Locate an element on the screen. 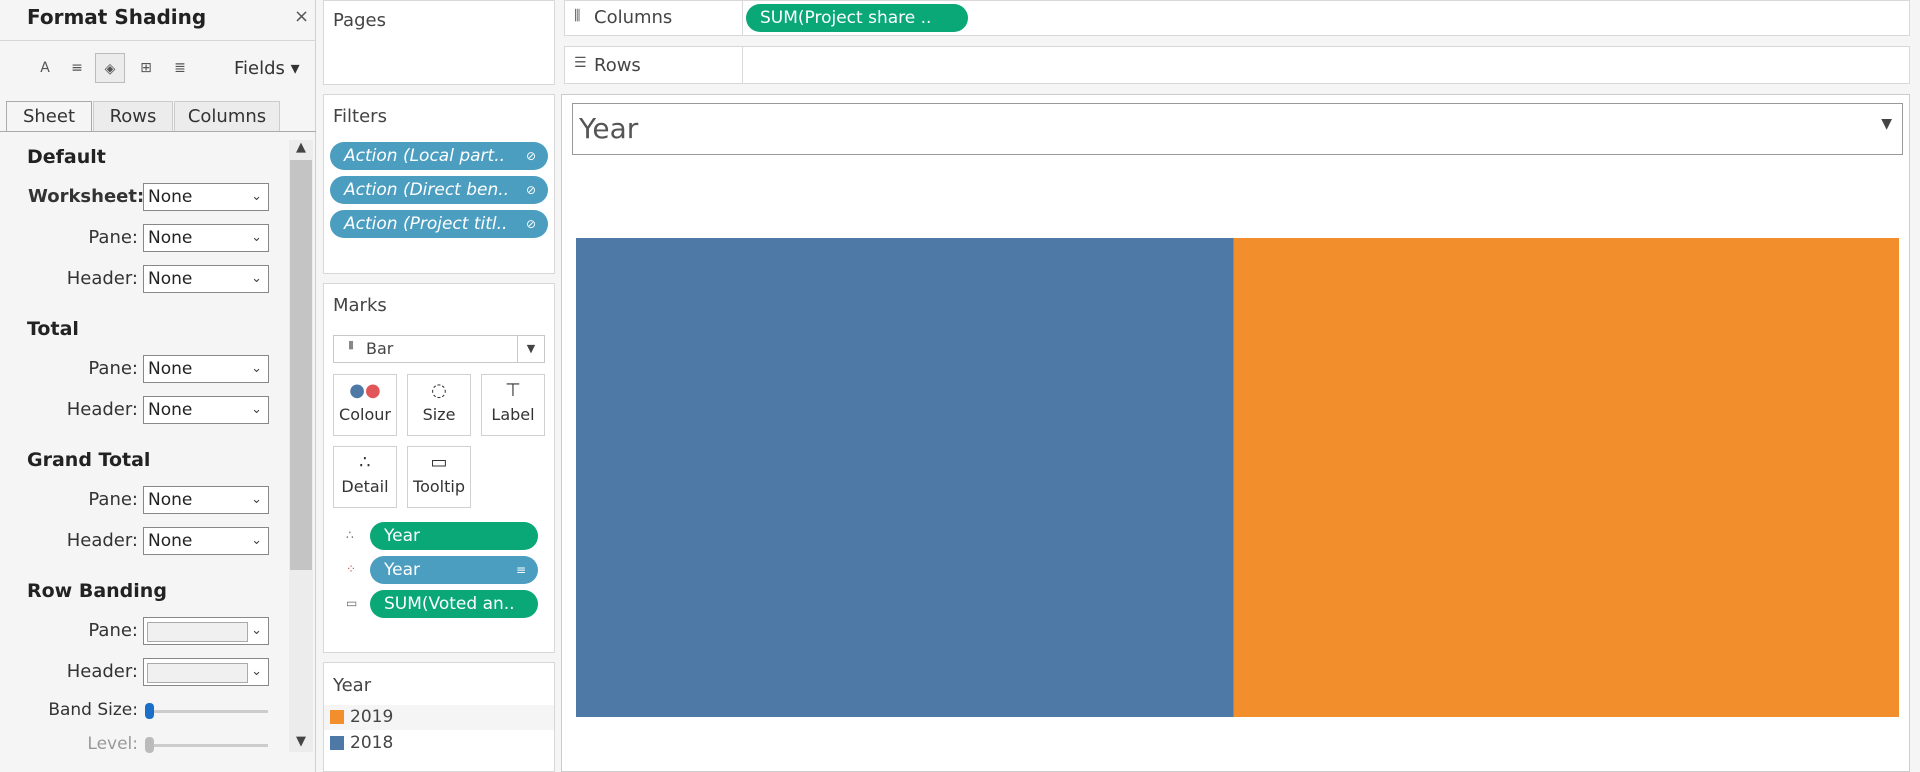 Image resolution: width=1920 pixels, height=772 pixels. marks-title: Marks is located at coordinates (360, 305).